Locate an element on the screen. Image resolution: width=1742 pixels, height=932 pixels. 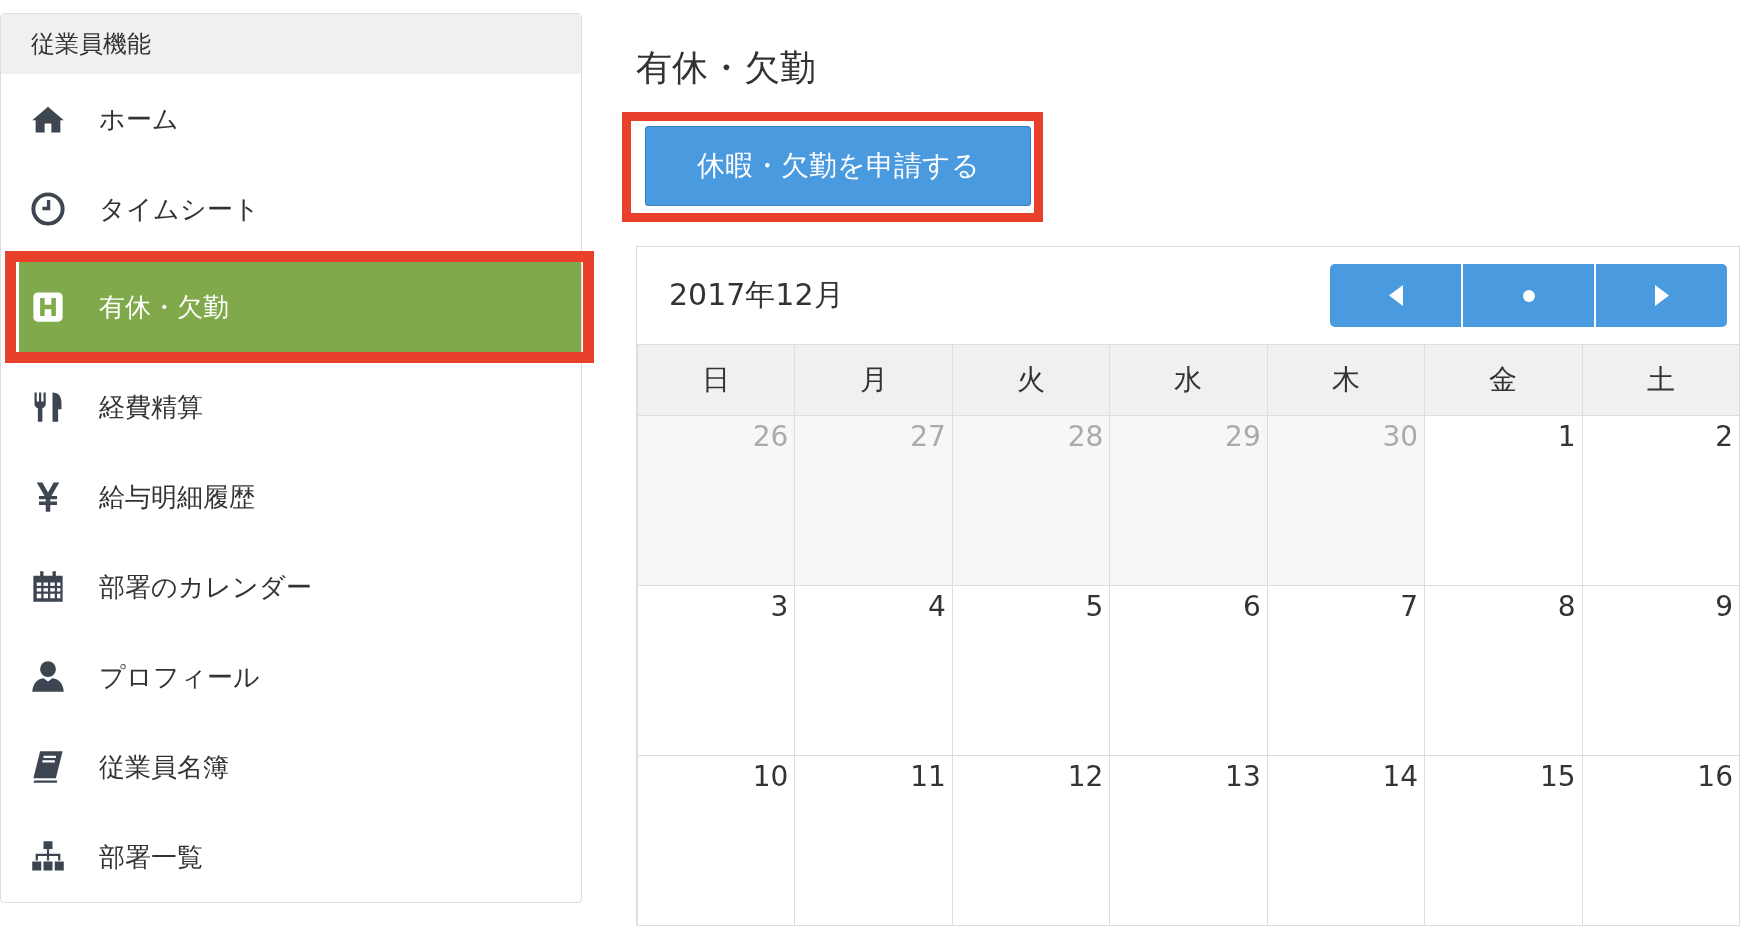
day-number: 13 is located at coordinates (1243, 776).